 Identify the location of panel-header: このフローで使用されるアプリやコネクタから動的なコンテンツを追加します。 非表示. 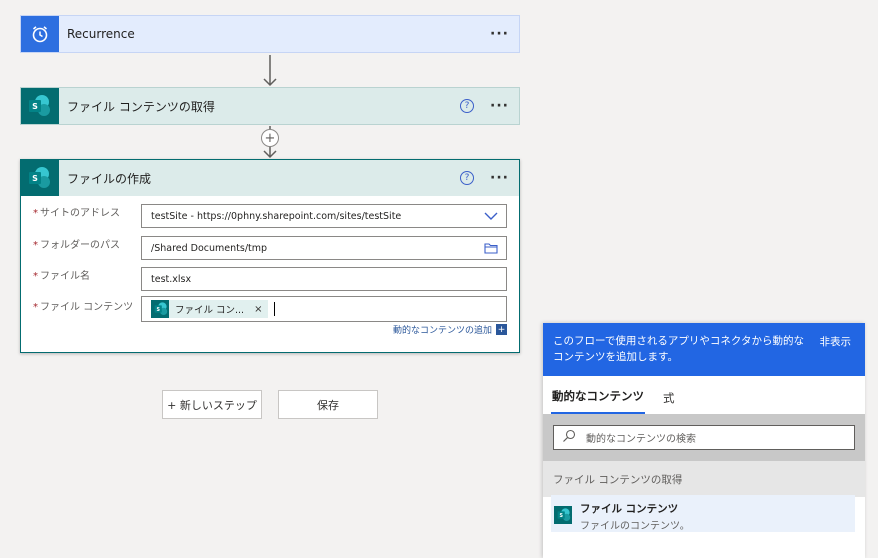
(704, 349).